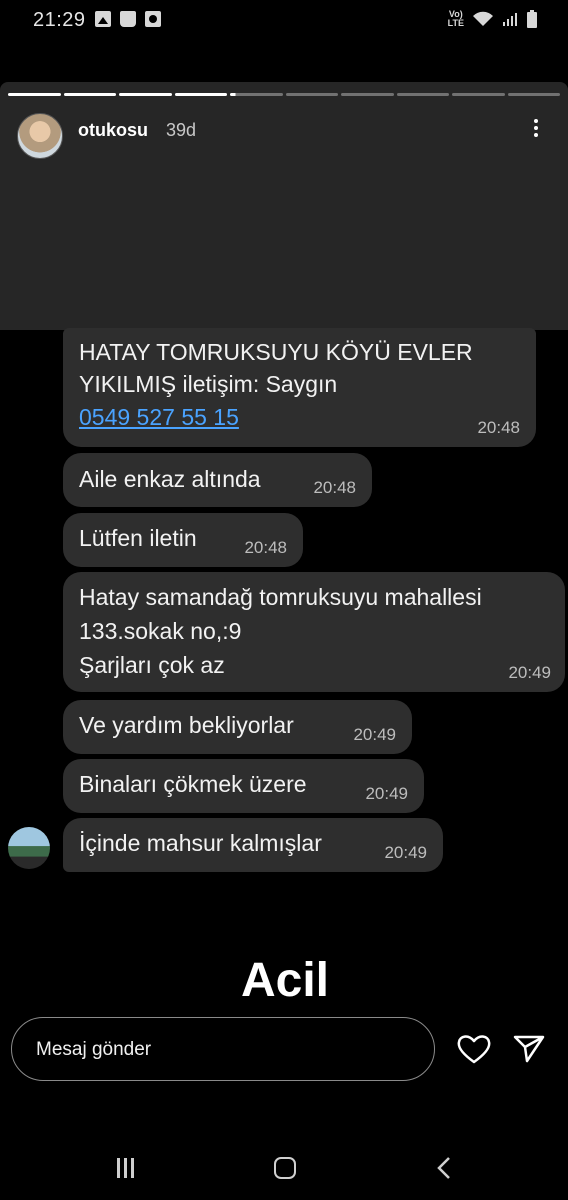 The height and width of the screenshot is (1200, 568). Describe the element at coordinates (200, 843) in the screenshot. I see `message-text: İçinde mahsur kalmışlar` at that location.